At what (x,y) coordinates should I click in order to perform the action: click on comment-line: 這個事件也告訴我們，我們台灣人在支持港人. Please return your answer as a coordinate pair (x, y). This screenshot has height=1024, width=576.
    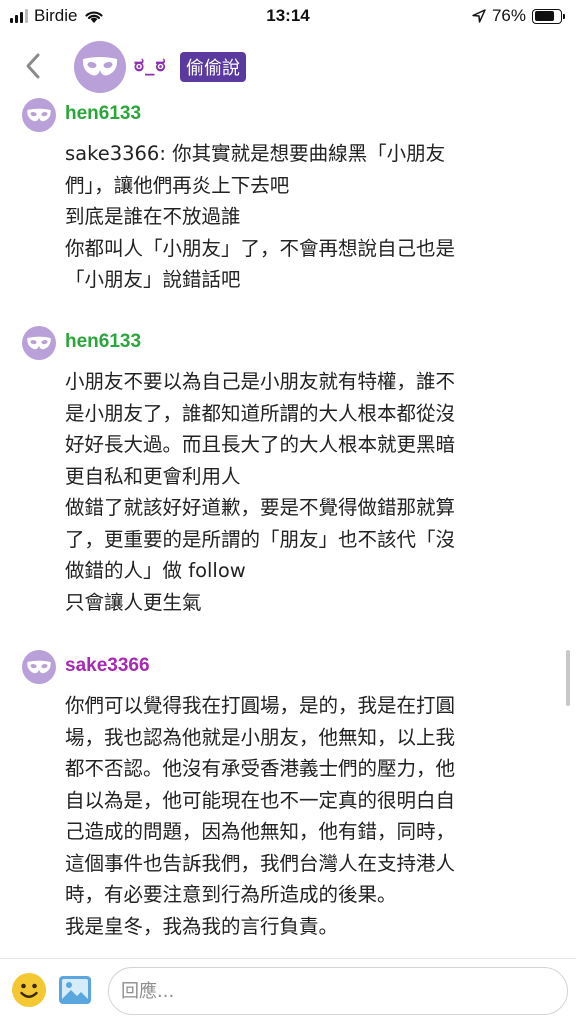
    Looking at the image, I should click on (260, 863).